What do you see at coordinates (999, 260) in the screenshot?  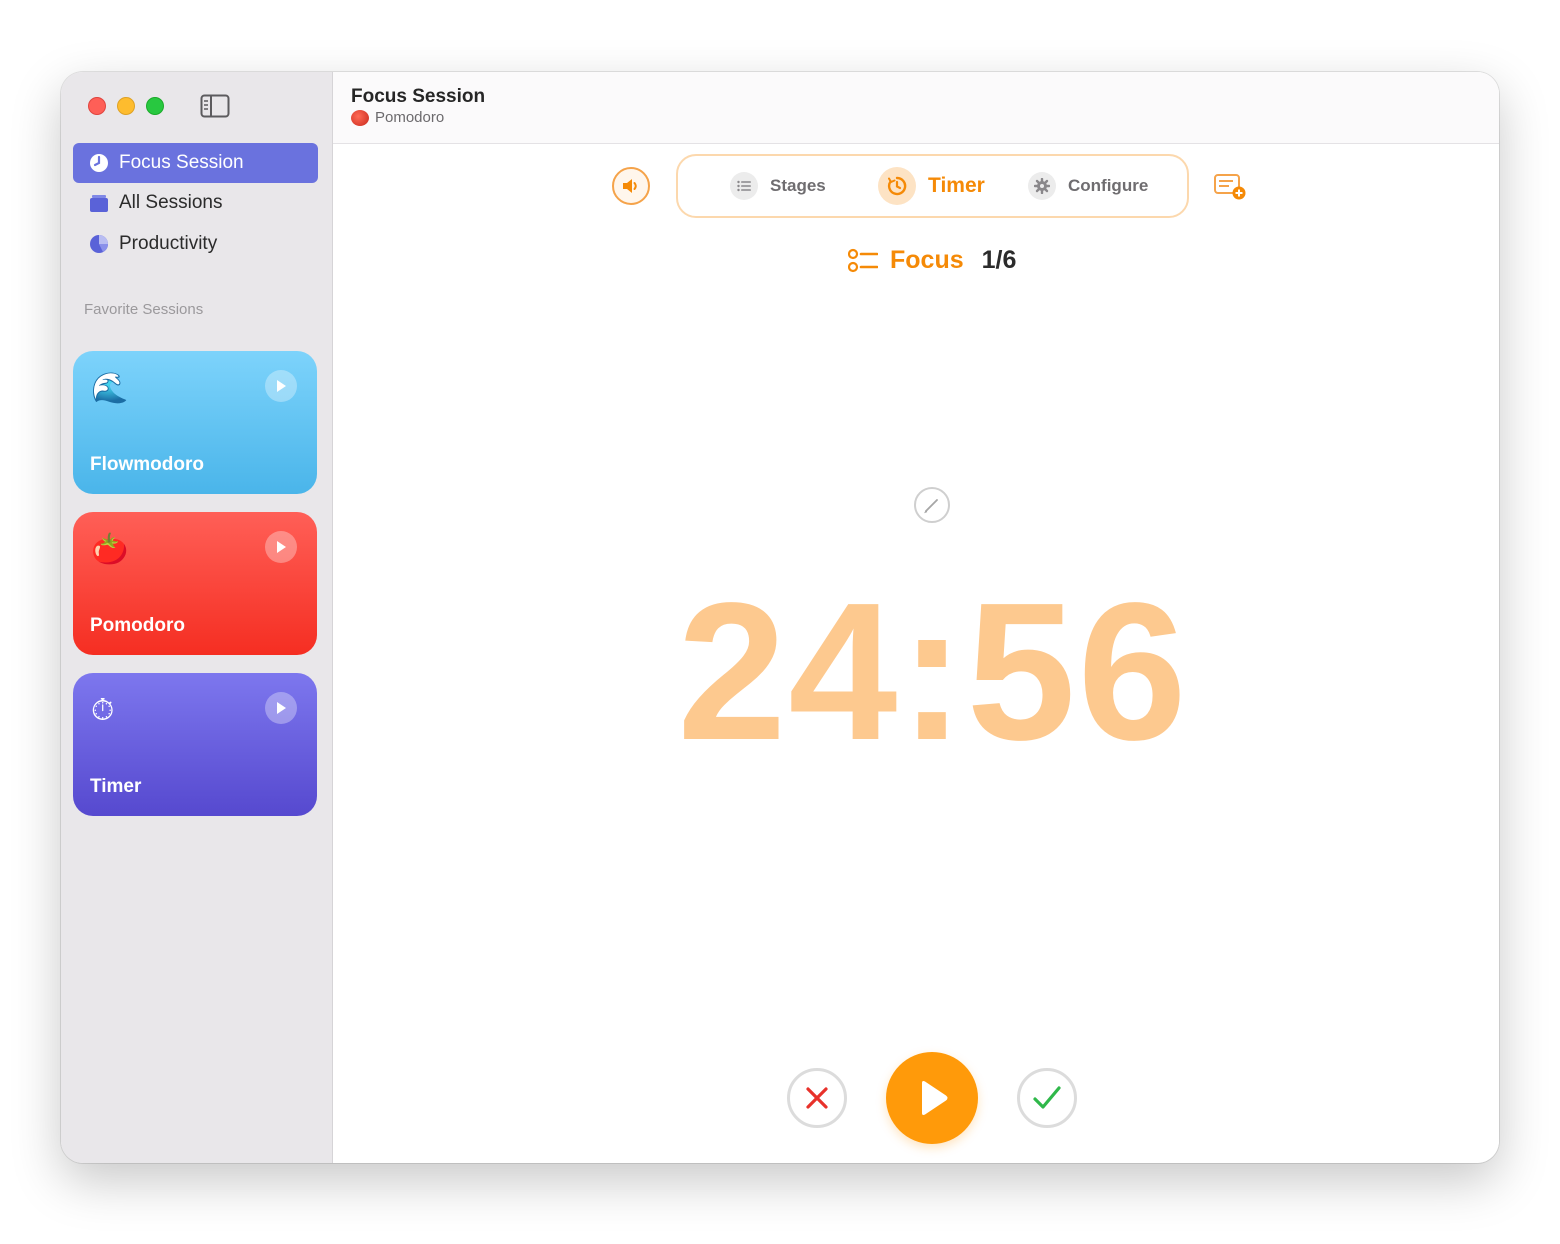 I see `stage-count: 1/6` at bounding box center [999, 260].